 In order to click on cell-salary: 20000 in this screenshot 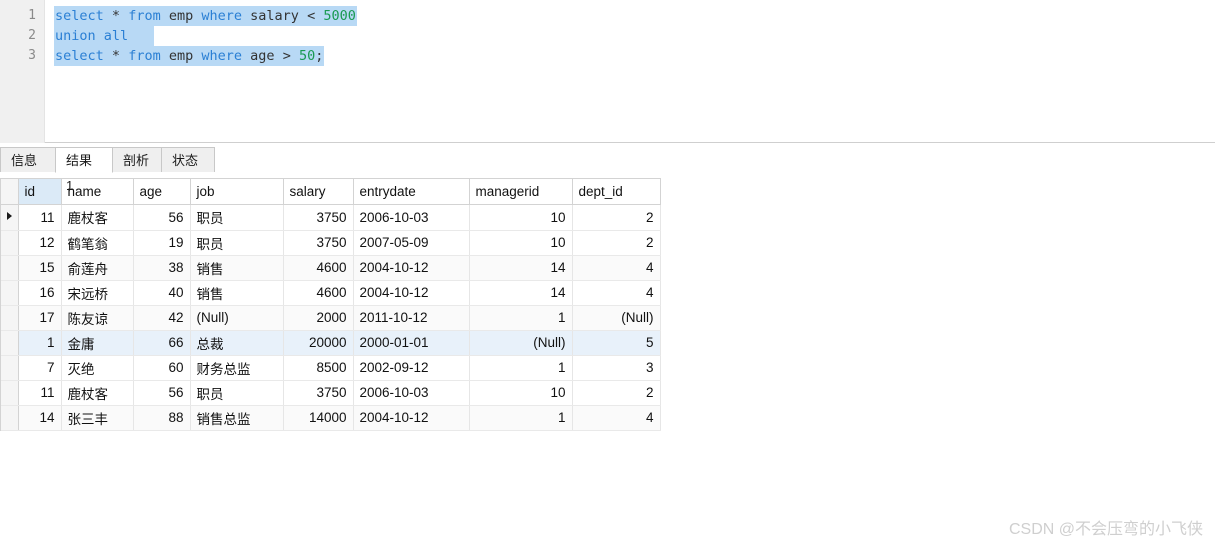, I will do `click(318, 343)`.